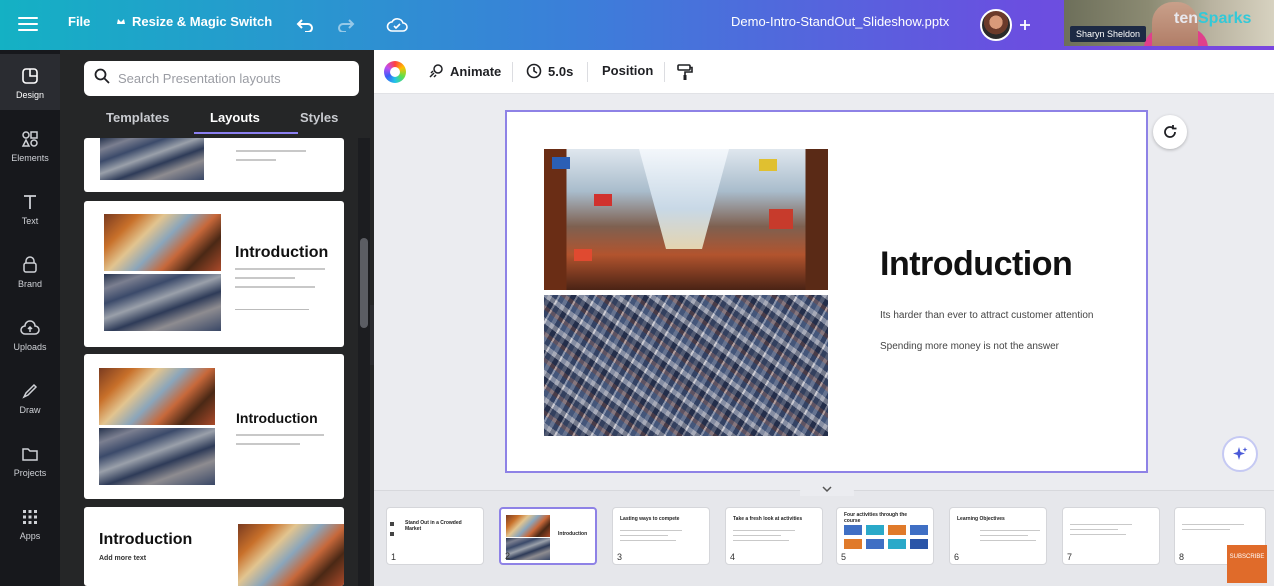  I want to click on file-menu: File, so click(79, 21).